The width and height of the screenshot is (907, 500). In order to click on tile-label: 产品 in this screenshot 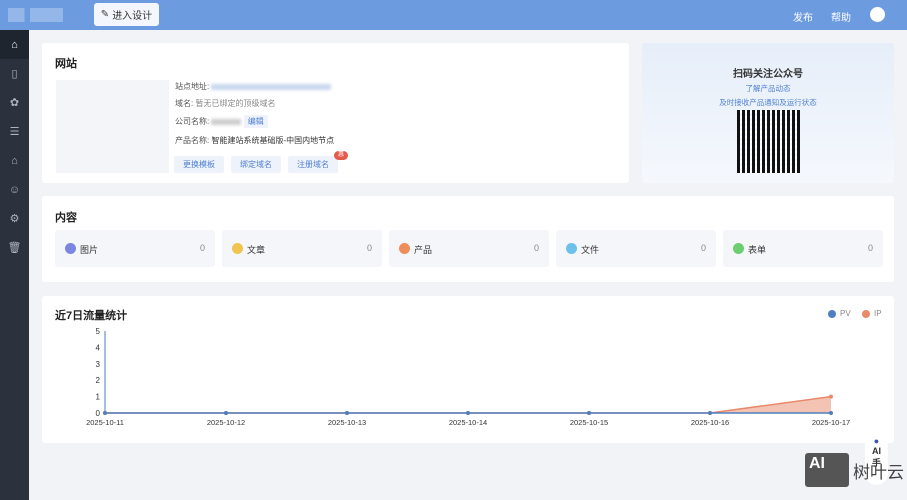, I will do `click(423, 250)`.